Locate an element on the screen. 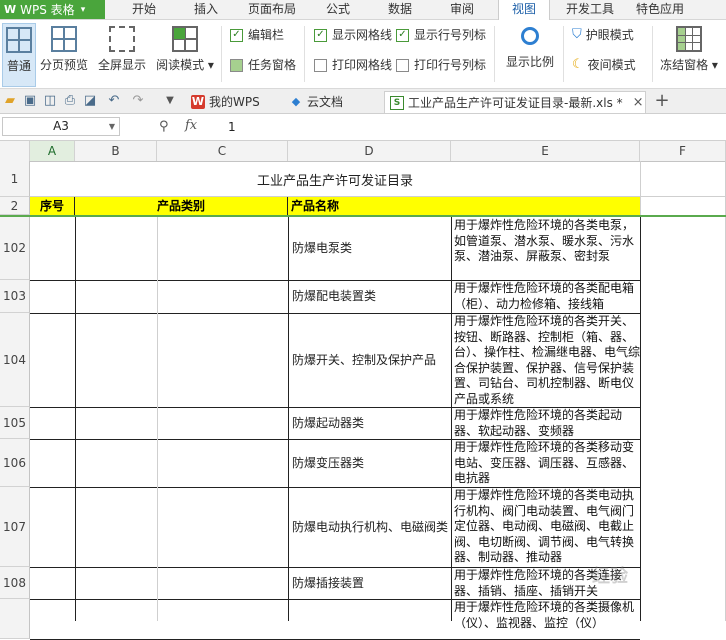  product-name-cell: 防爆开关、控制及保护产品 is located at coordinates (370, 360).